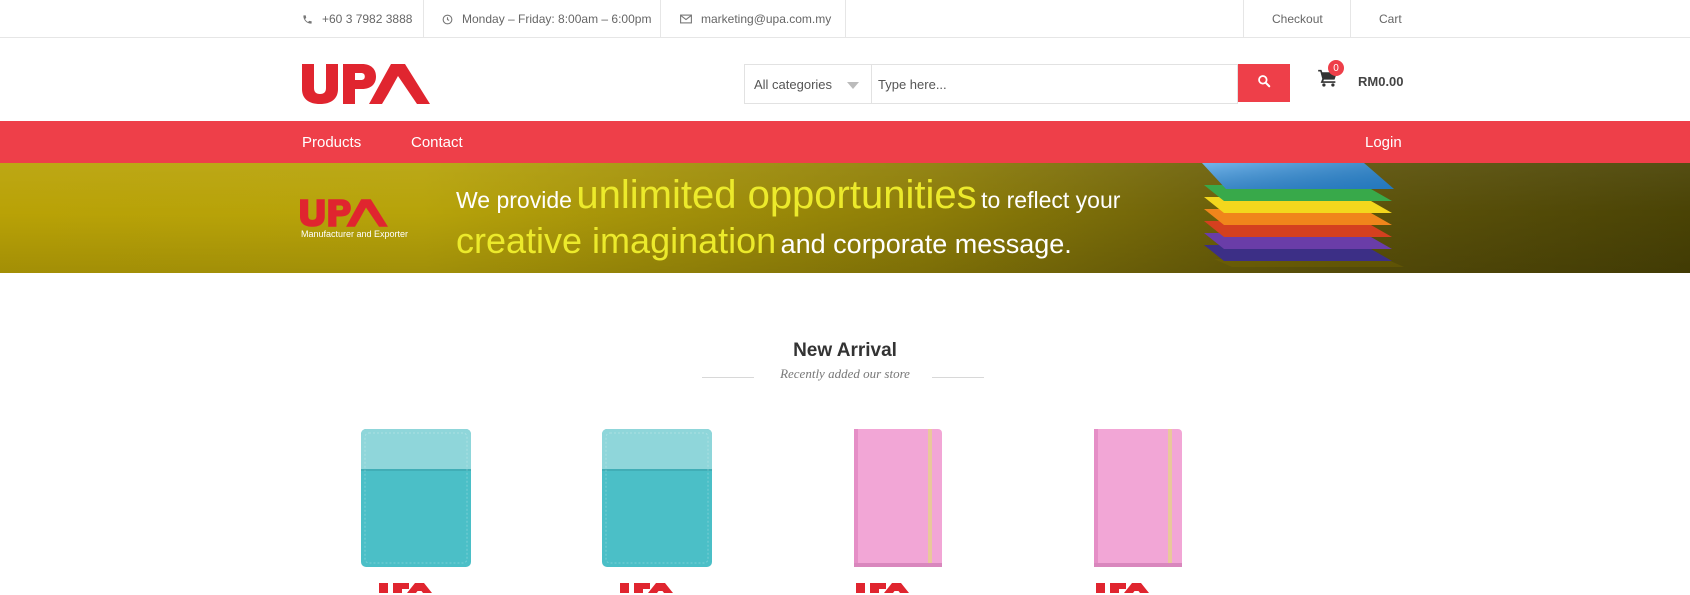 Image resolution: width=1690 pixels, height=595 pixels. I want to click on search-icon, so click(1264, 83).